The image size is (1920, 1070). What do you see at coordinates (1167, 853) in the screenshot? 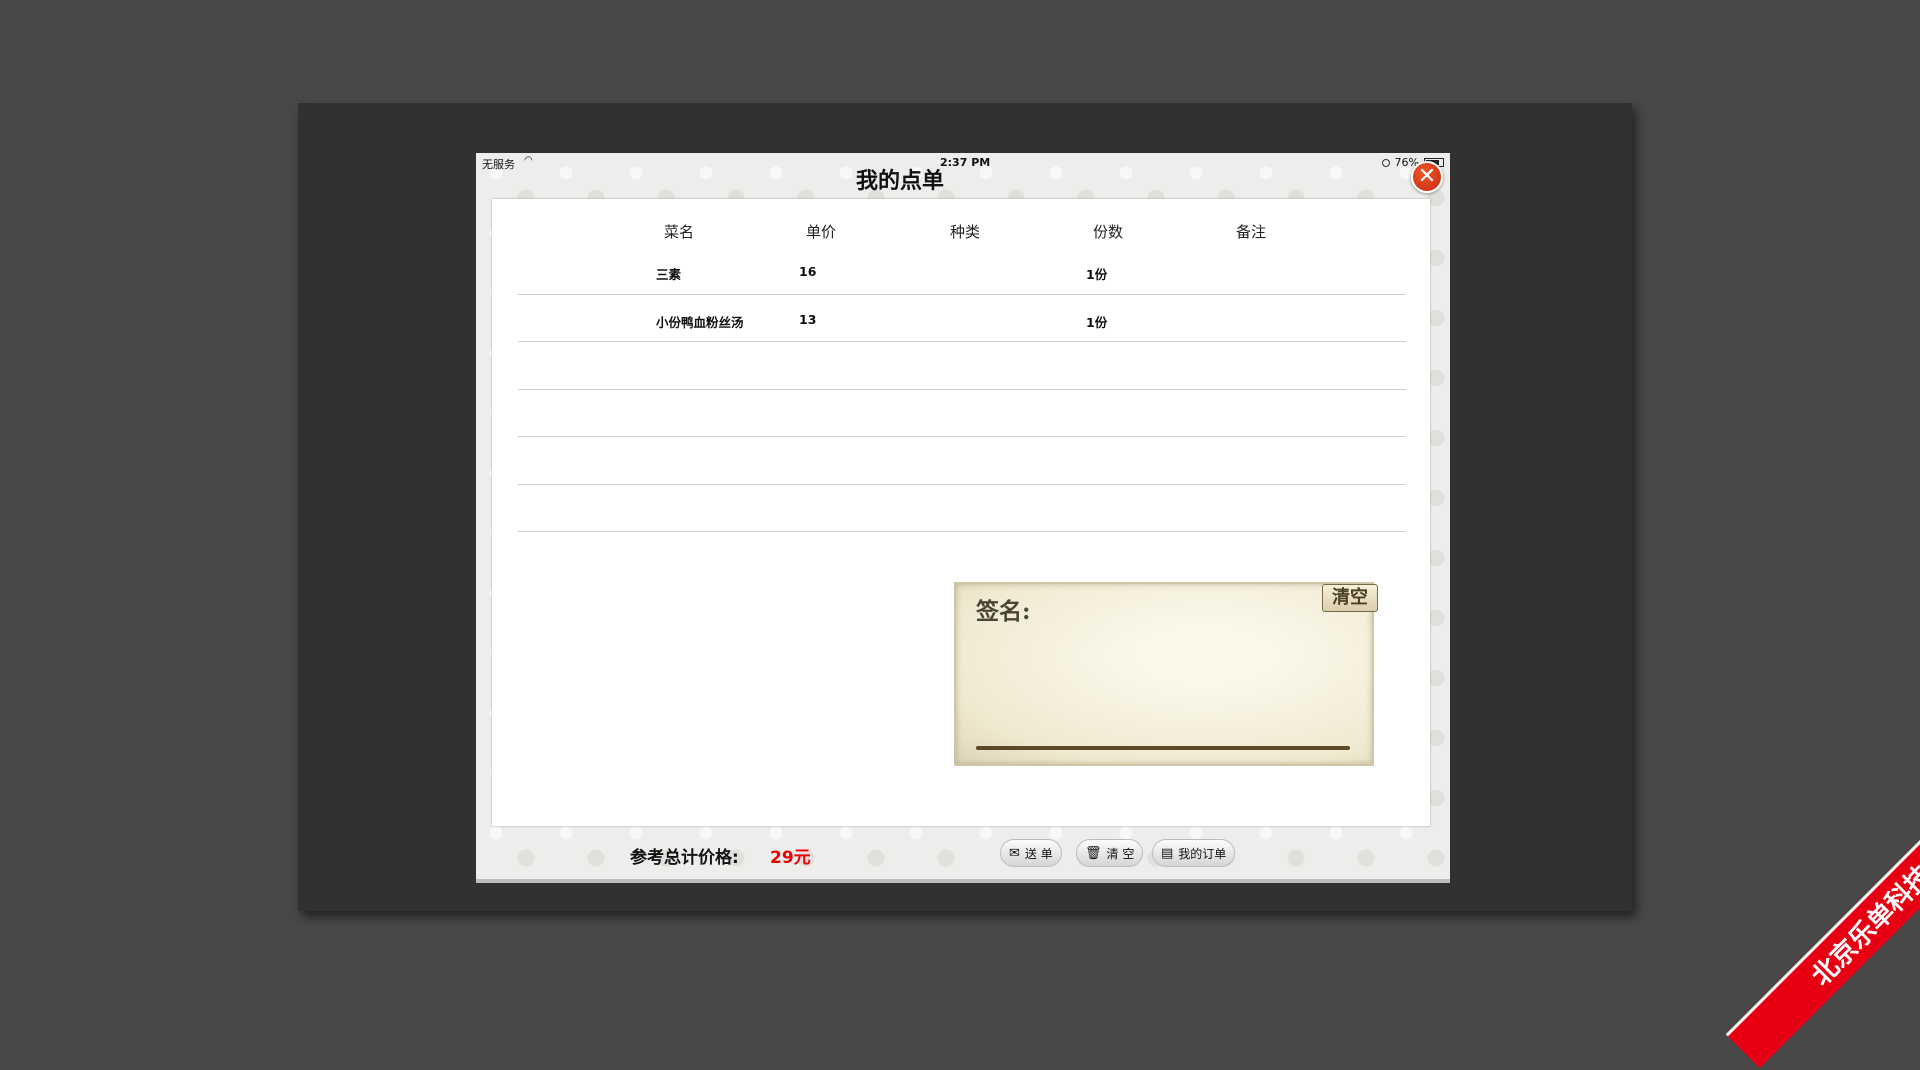
I see `document-icon: ▤` at bounding box center [1167, 853].